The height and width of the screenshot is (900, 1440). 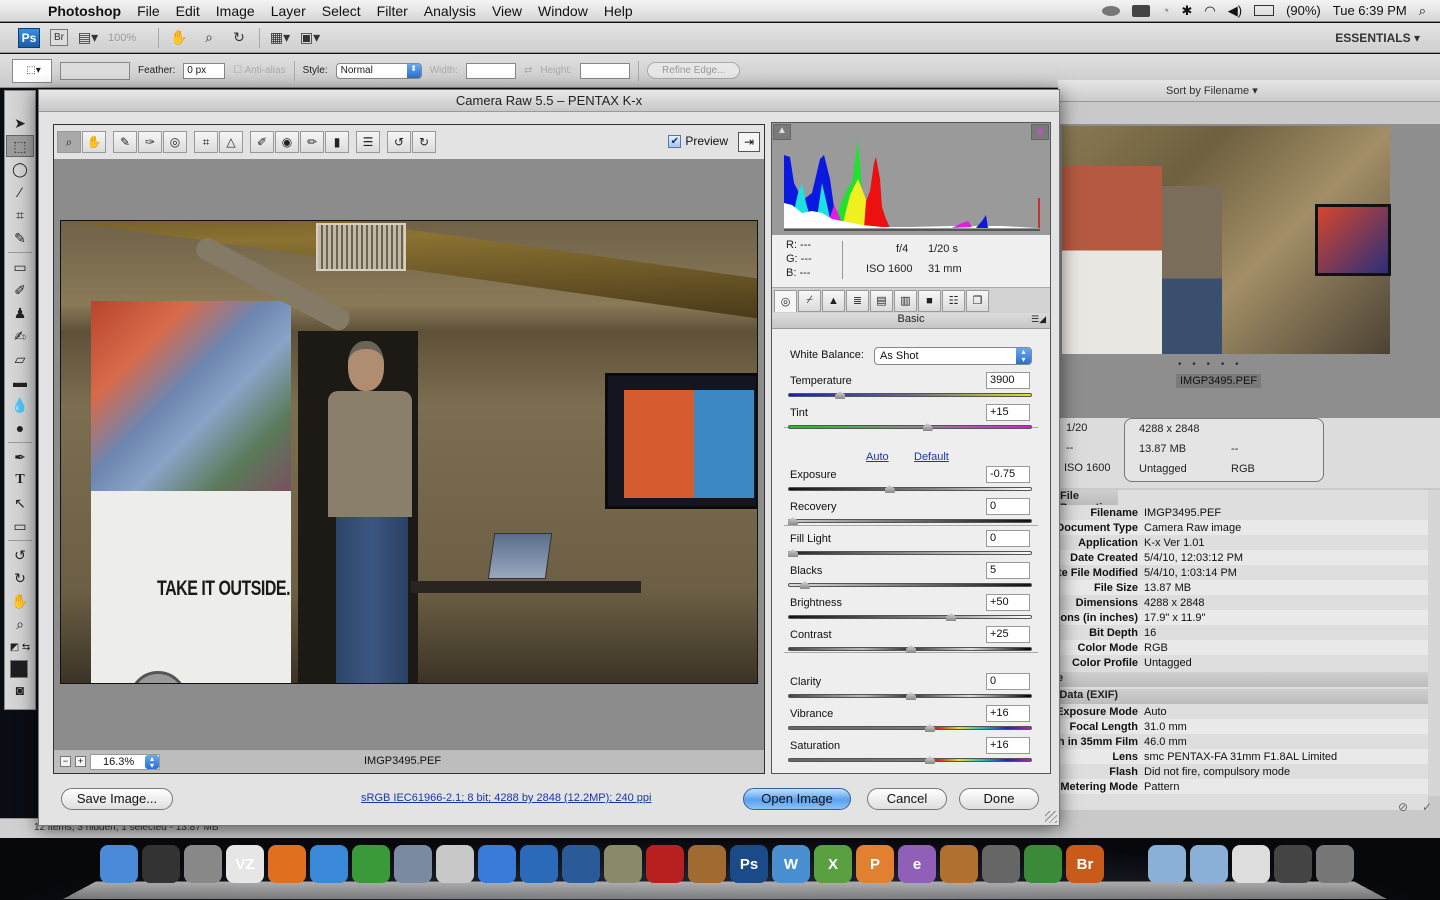 What do you see at coordinates (20, 555) in the screenshot?
I see `3d-rotate-tool-icon: ↺` at bounding box center [20, 555].